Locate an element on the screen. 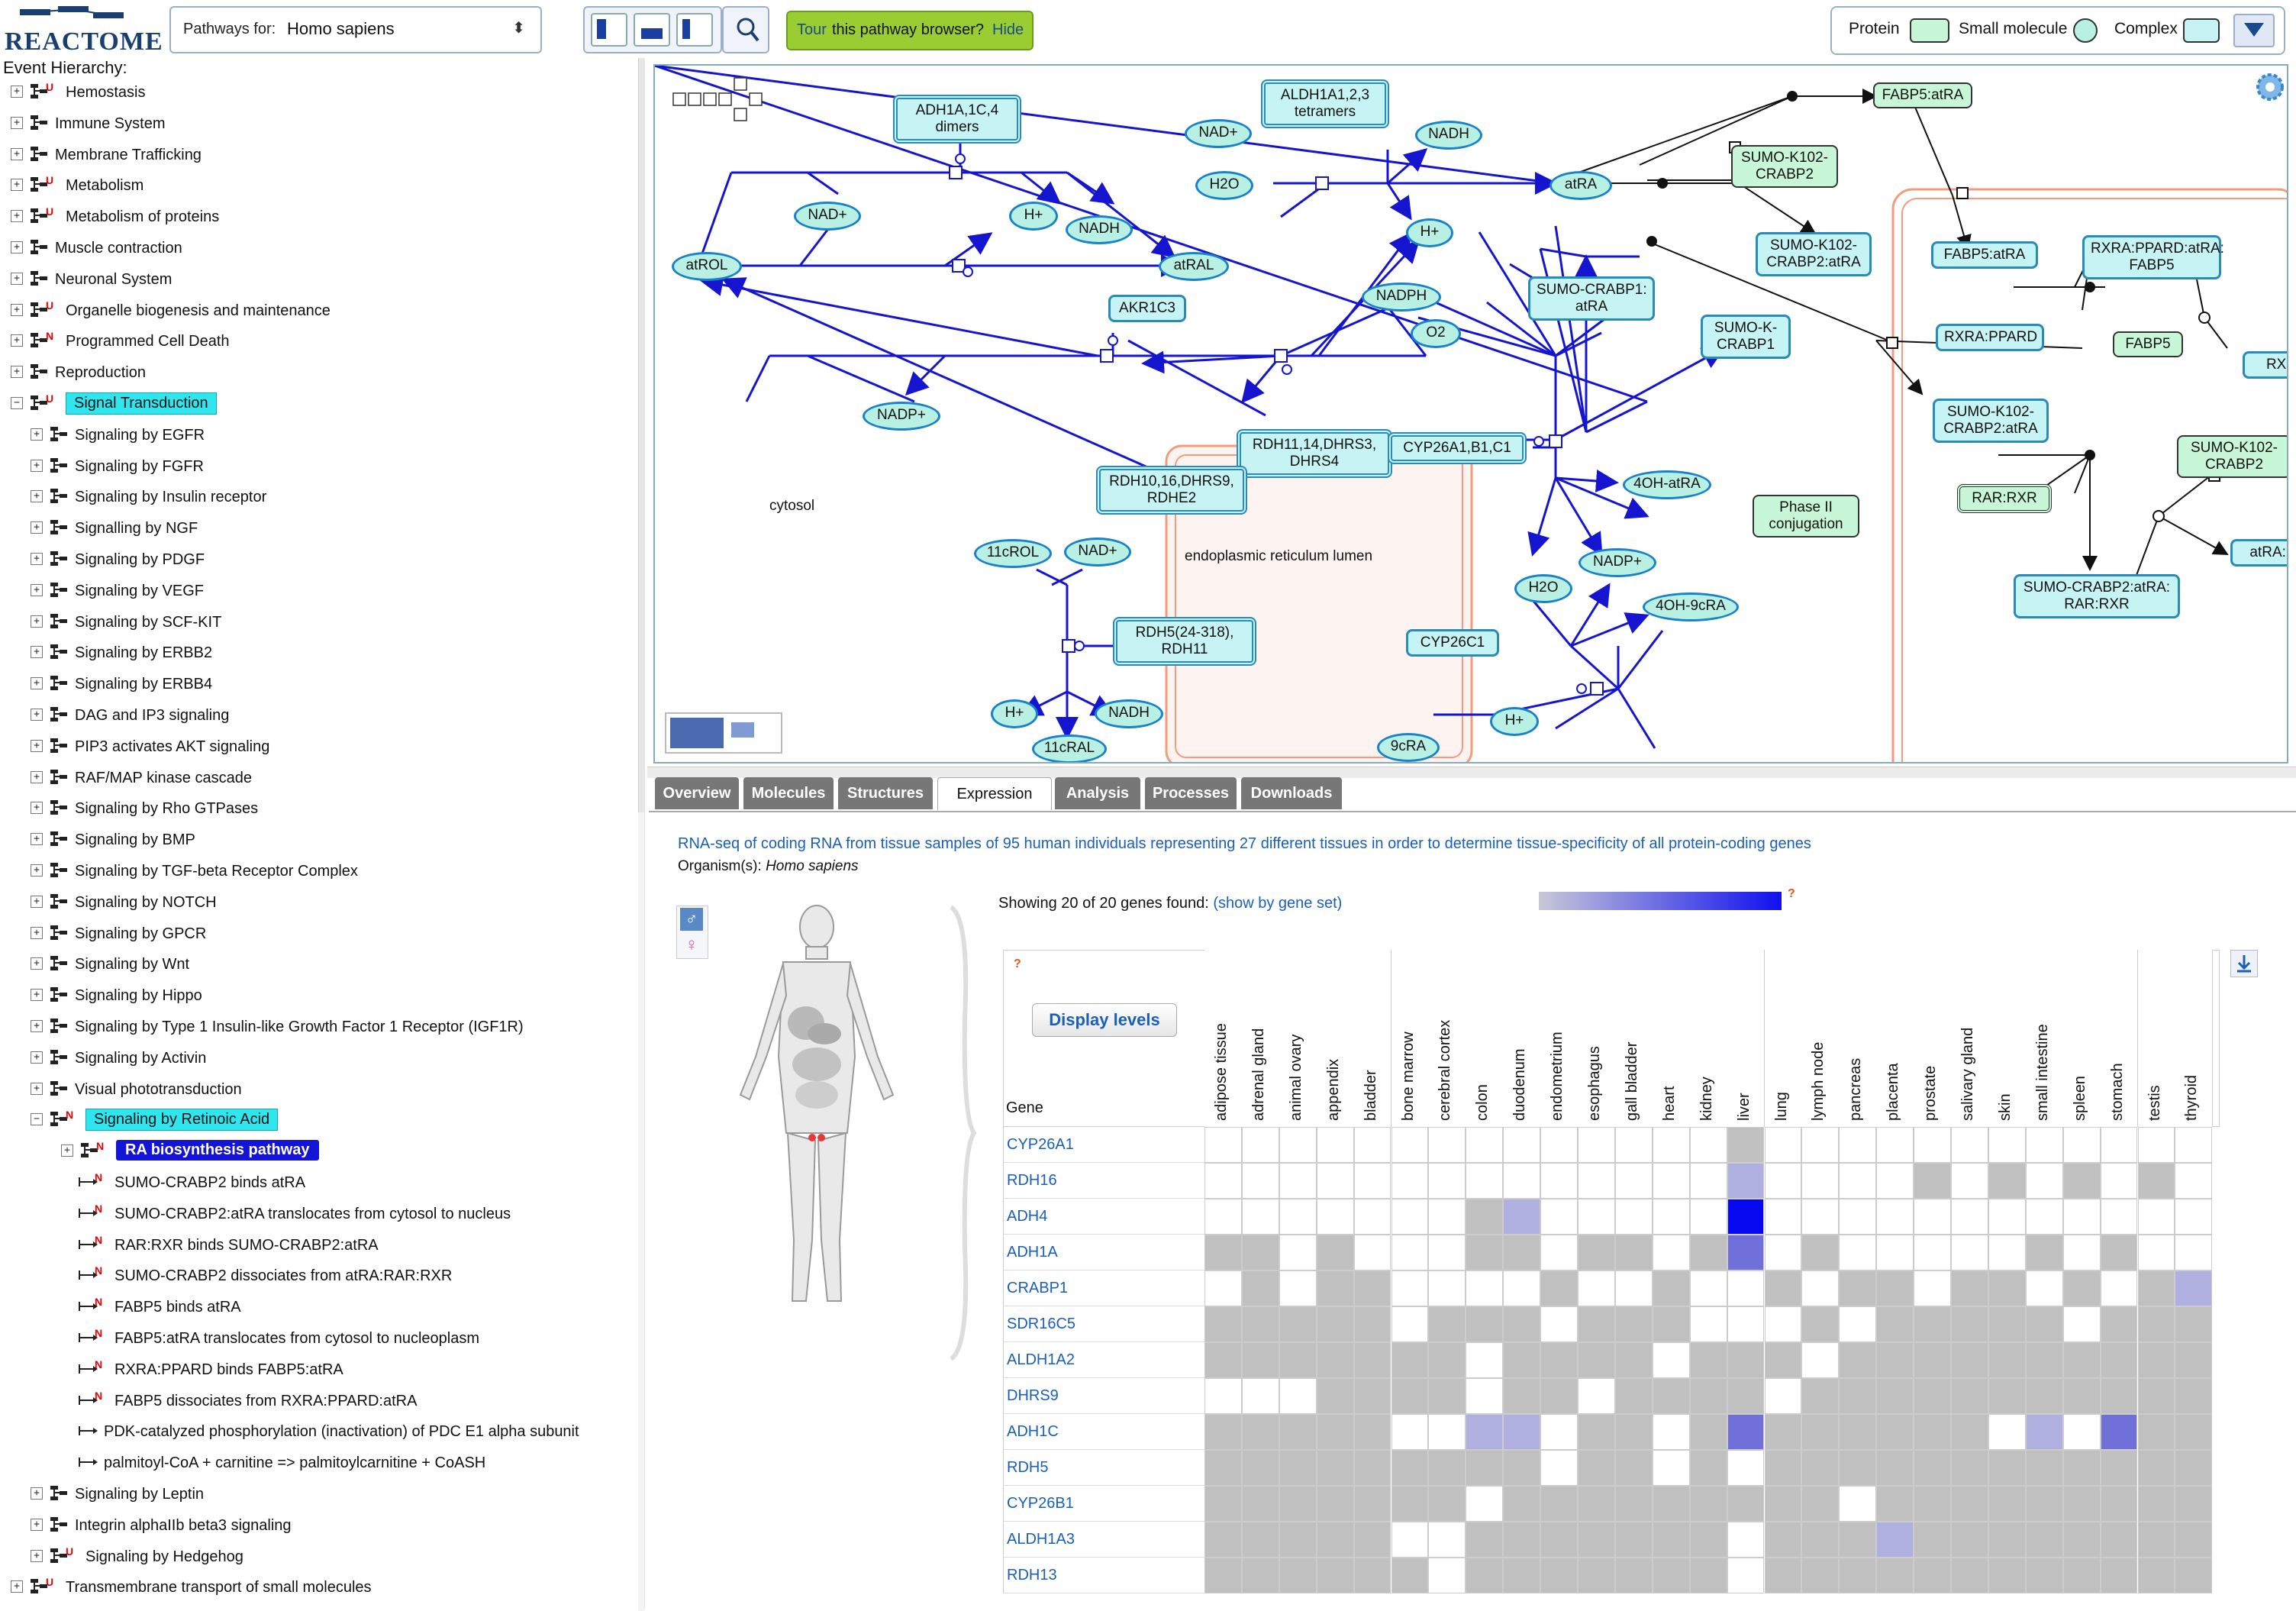 The height and width of the screenshot is (1611, 2296). tree-item-label: Signaling by Rho GTPases is located at coordinates (166, 809).